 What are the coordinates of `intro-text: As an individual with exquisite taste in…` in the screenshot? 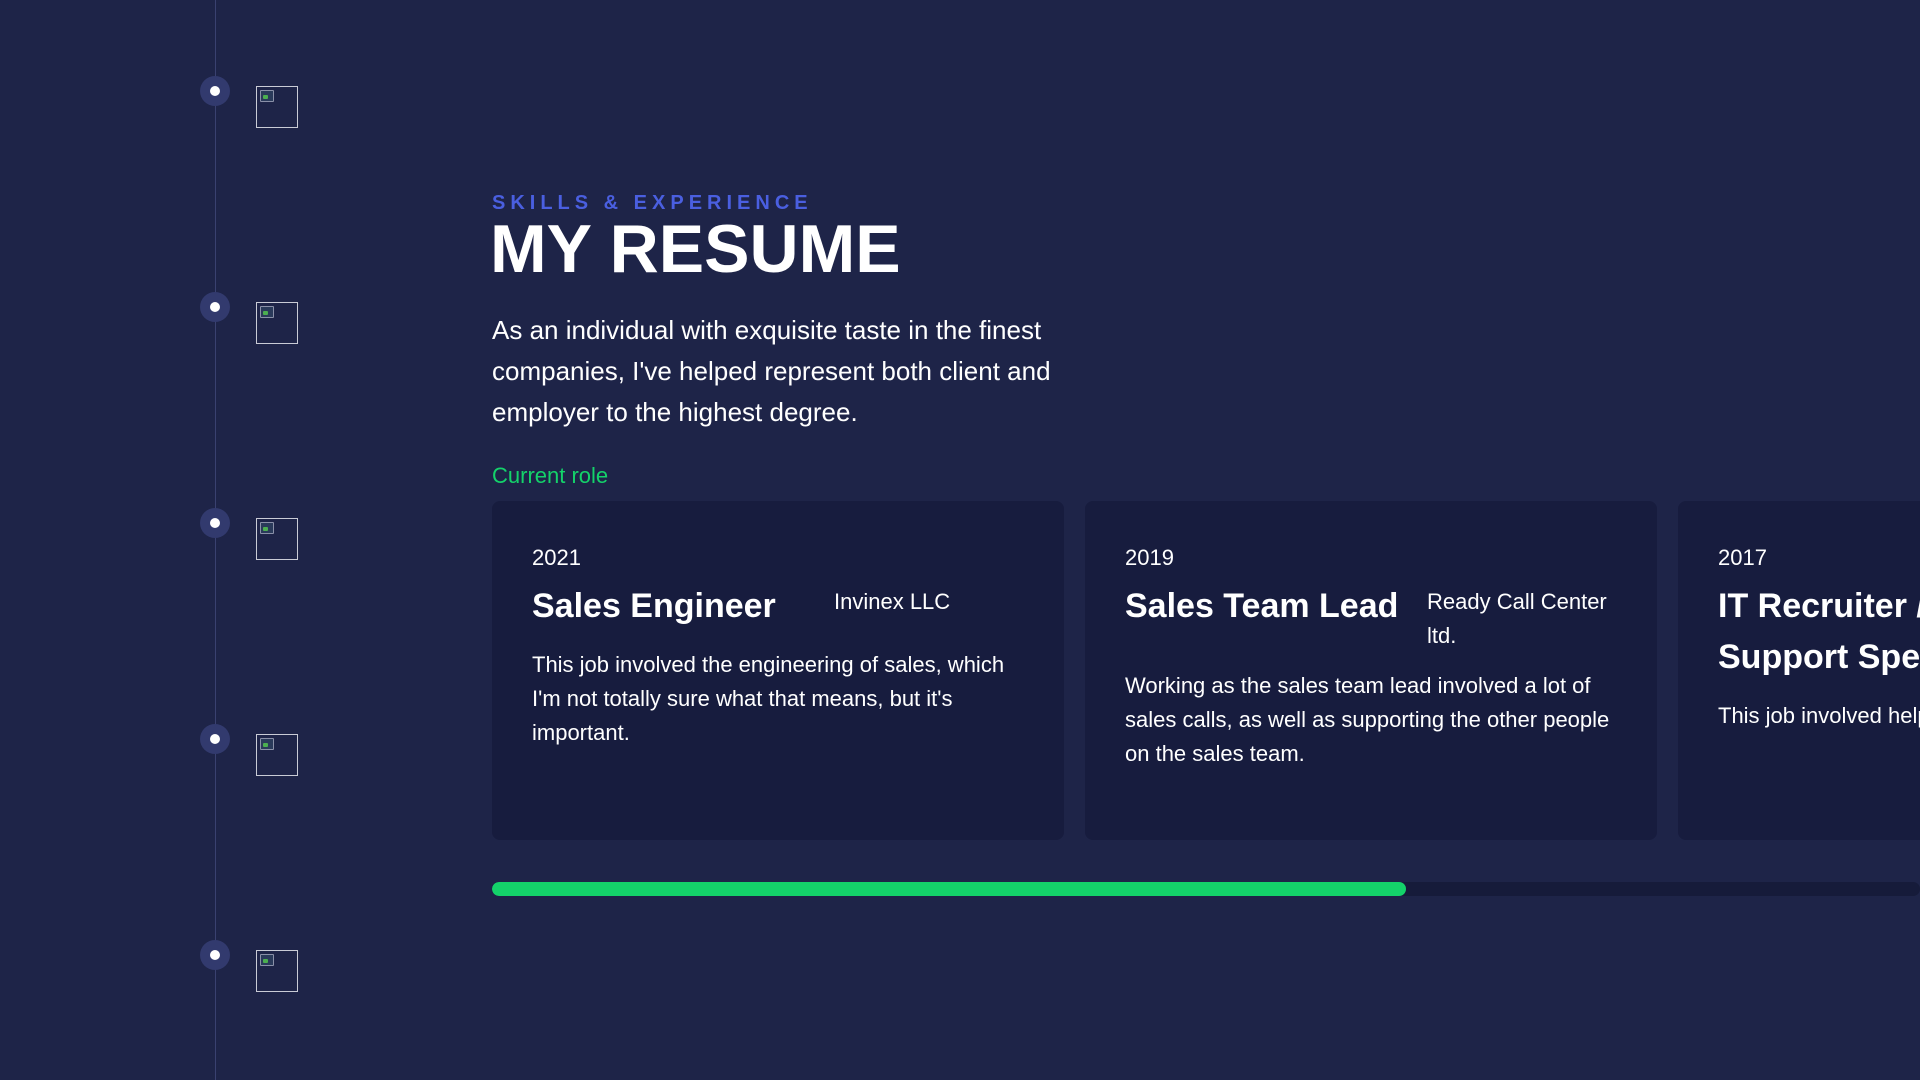 It's located at (771, 371).